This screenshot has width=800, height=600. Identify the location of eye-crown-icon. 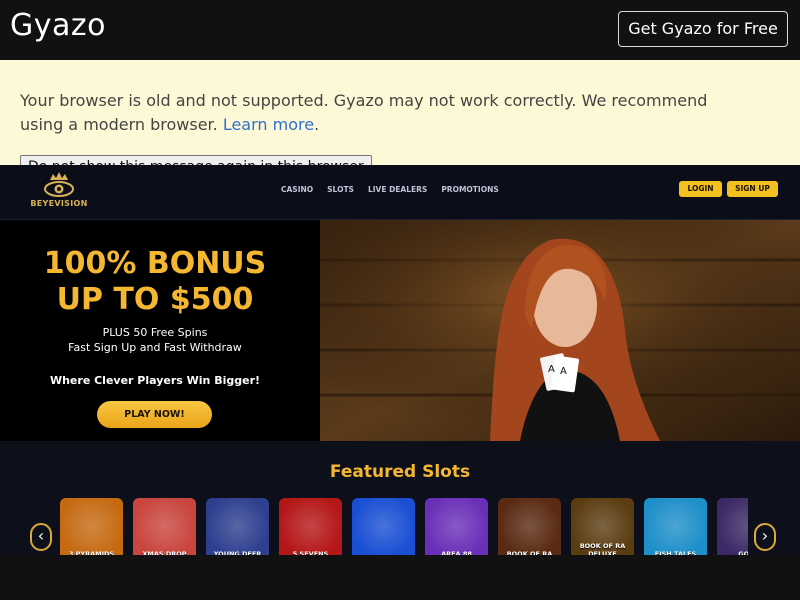
(59, 184).